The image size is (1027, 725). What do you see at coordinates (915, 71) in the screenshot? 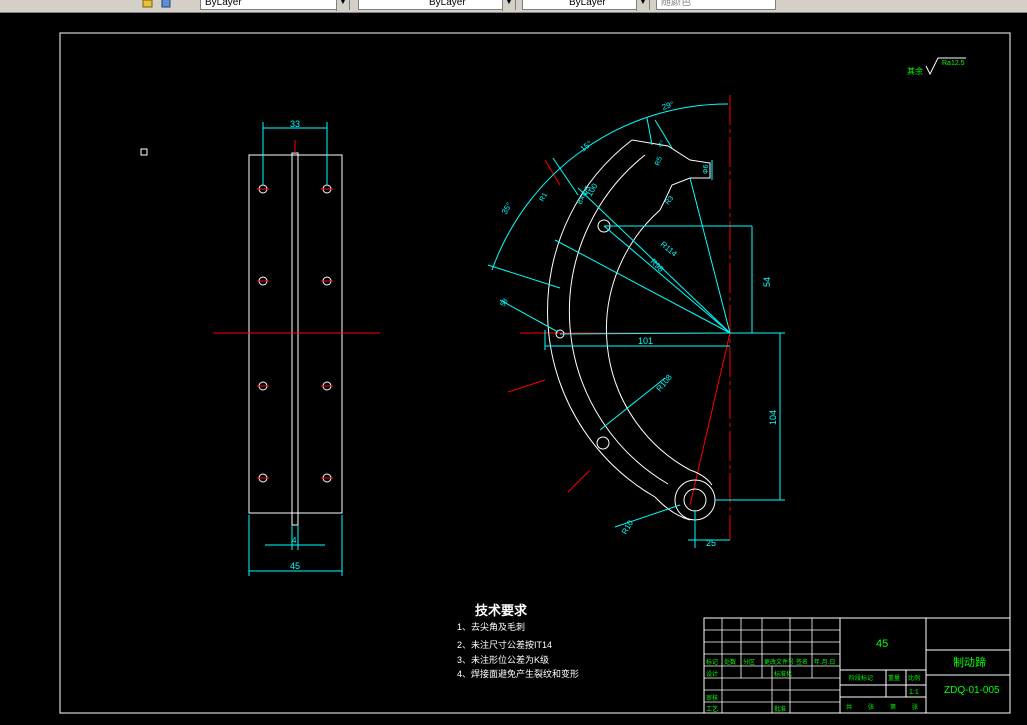
I see `roughness-prefix: 其余` at bounding box center [915, 71].